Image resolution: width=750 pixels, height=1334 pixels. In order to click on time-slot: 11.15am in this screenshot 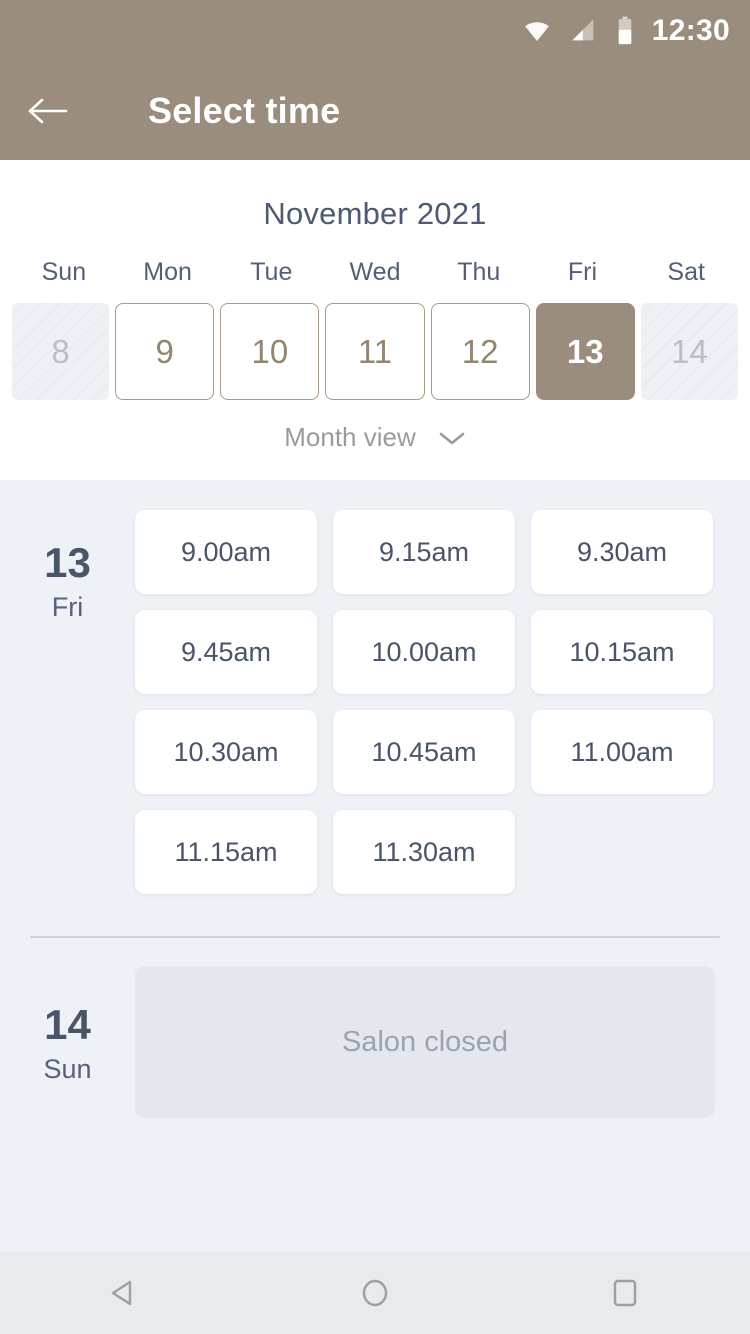, I will do `click(226, 852)`.